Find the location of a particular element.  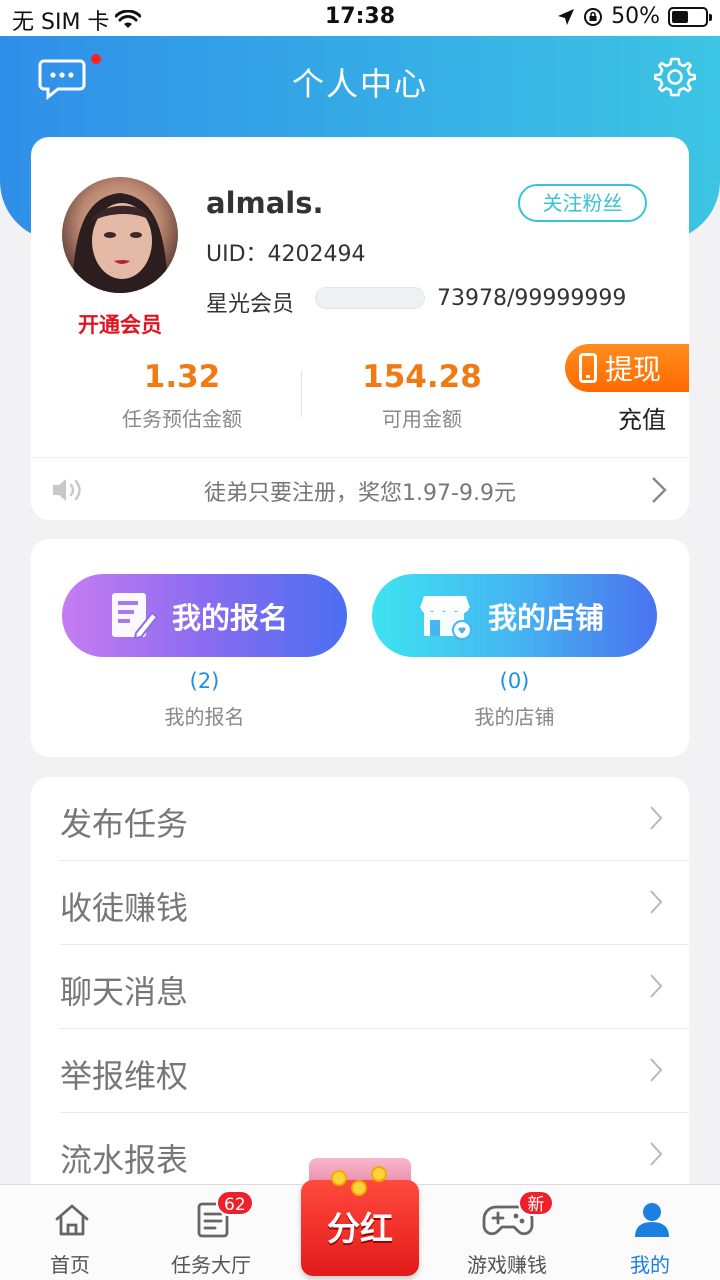

member-progress-bar is located at coordinates (370, 298).